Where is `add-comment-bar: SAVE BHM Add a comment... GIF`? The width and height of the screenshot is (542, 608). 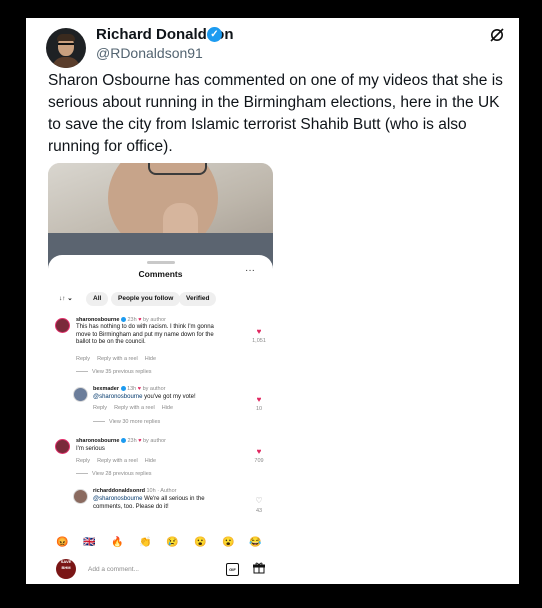
add-comment-bar: SAVE BHM Add a comment... GIF is located at coordinates (160, 570).